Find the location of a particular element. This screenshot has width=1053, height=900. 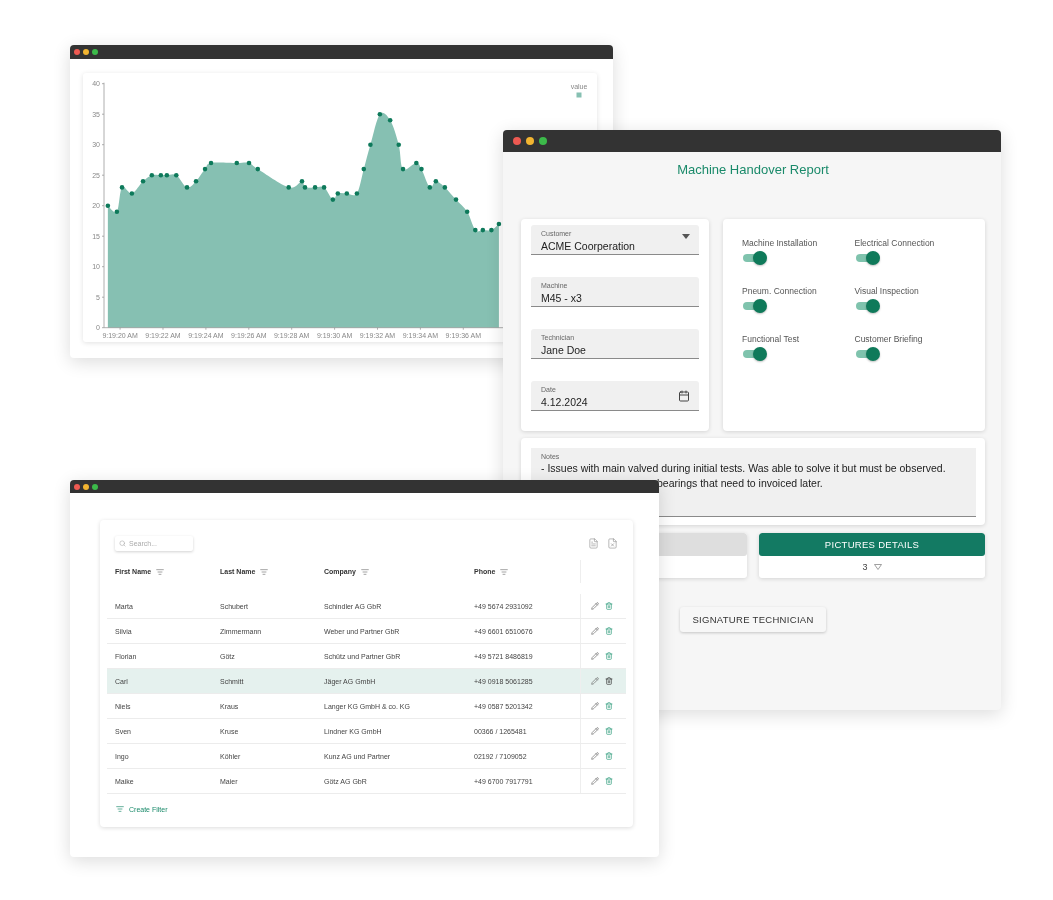

signature-button: SIGNATURE TECHNICIAN is located at coordinates (753, 619).